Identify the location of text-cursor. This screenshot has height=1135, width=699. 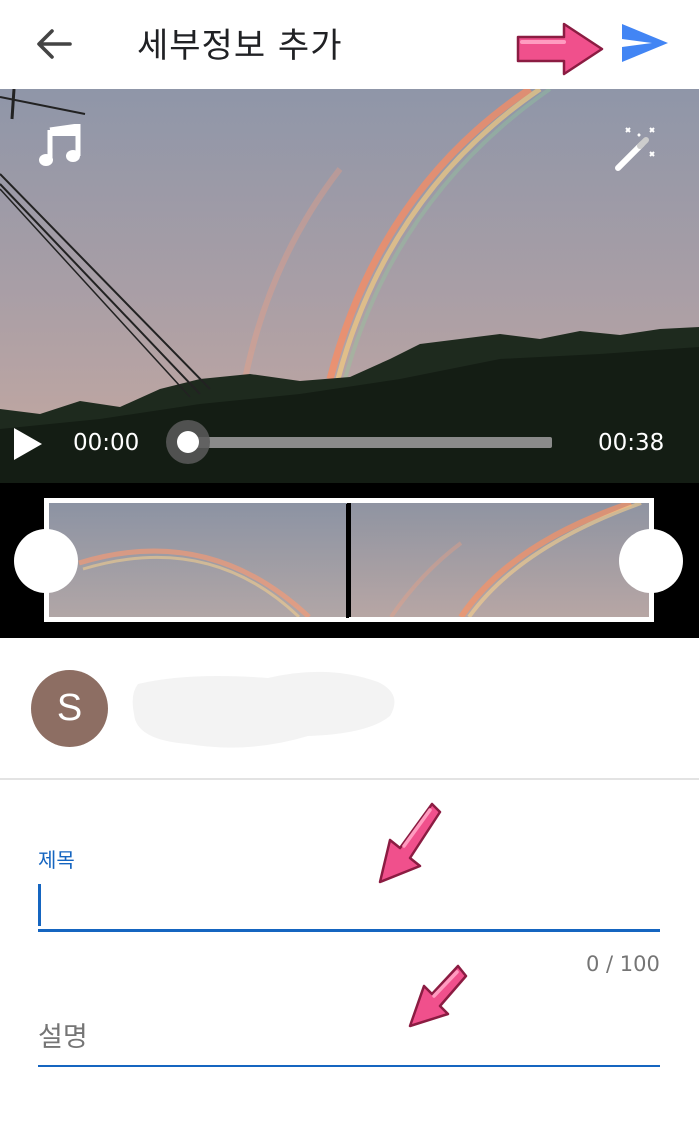
(39, 905).